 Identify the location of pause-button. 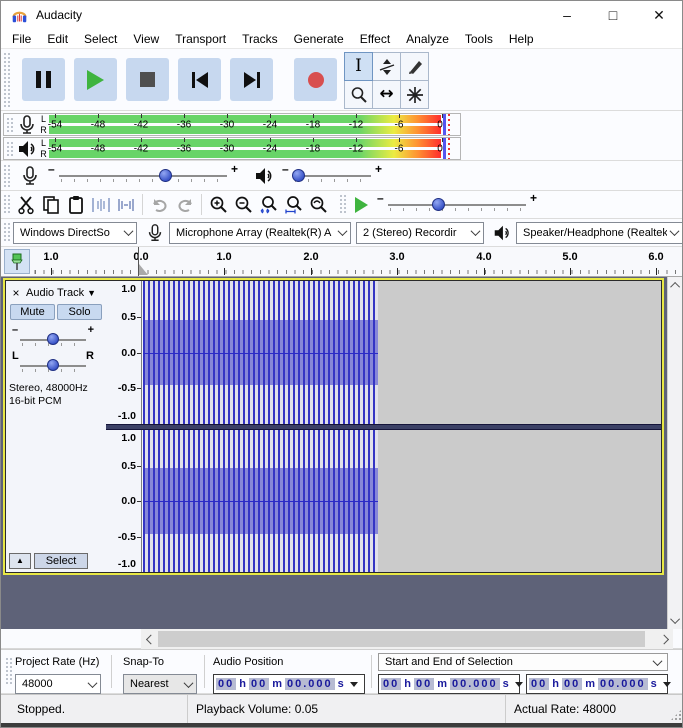
(43, 79).